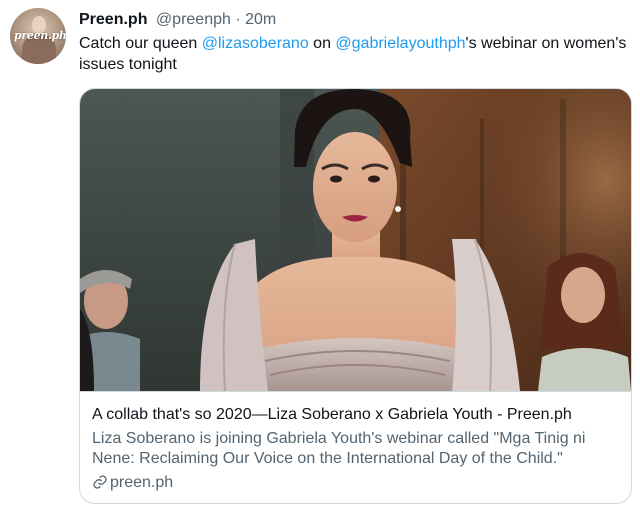 Image resolution: width=640 pixels, height=512 pixels. What do you see at coordinates (322, 43) in the screenshot?
I see `tweet-text-part: on` at bounding box center [322, 43].